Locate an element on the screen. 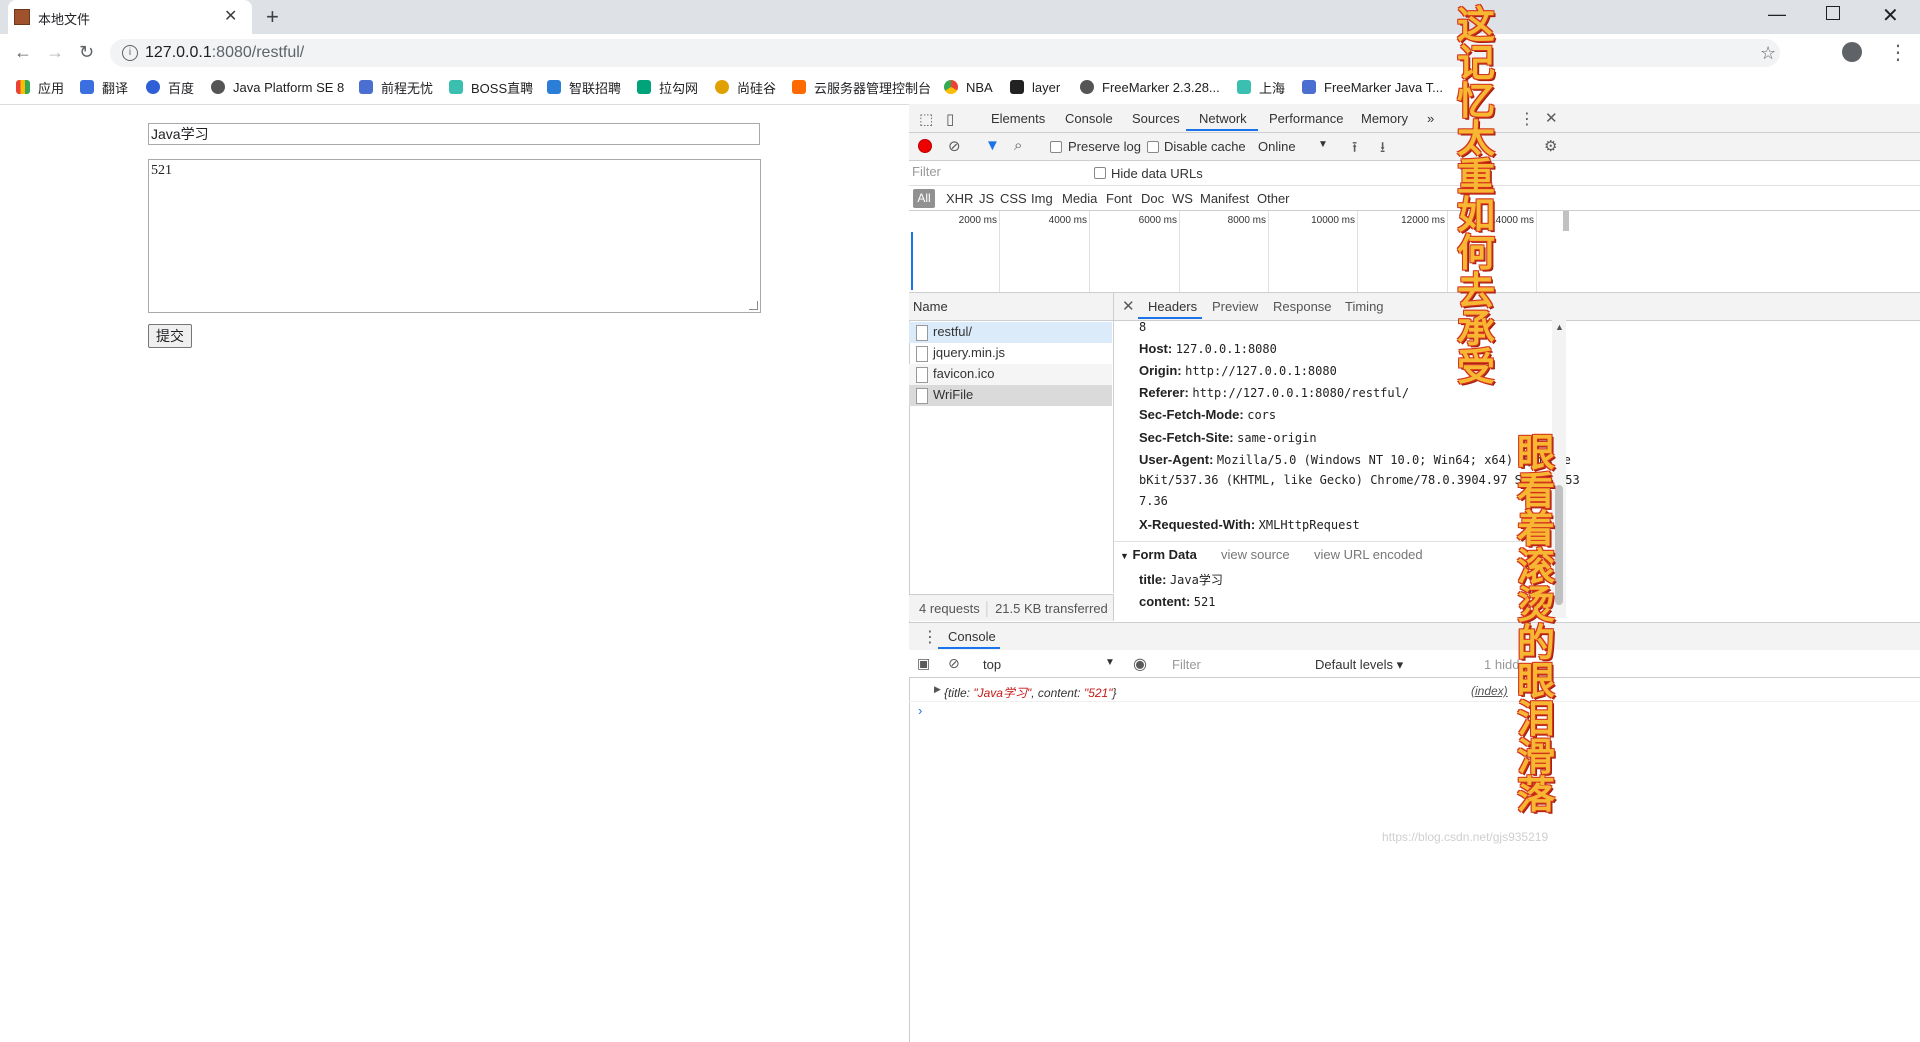 This screenshot has height=1042, width=1920. window-minimize-button: — is located at coordinates (1777, 14).